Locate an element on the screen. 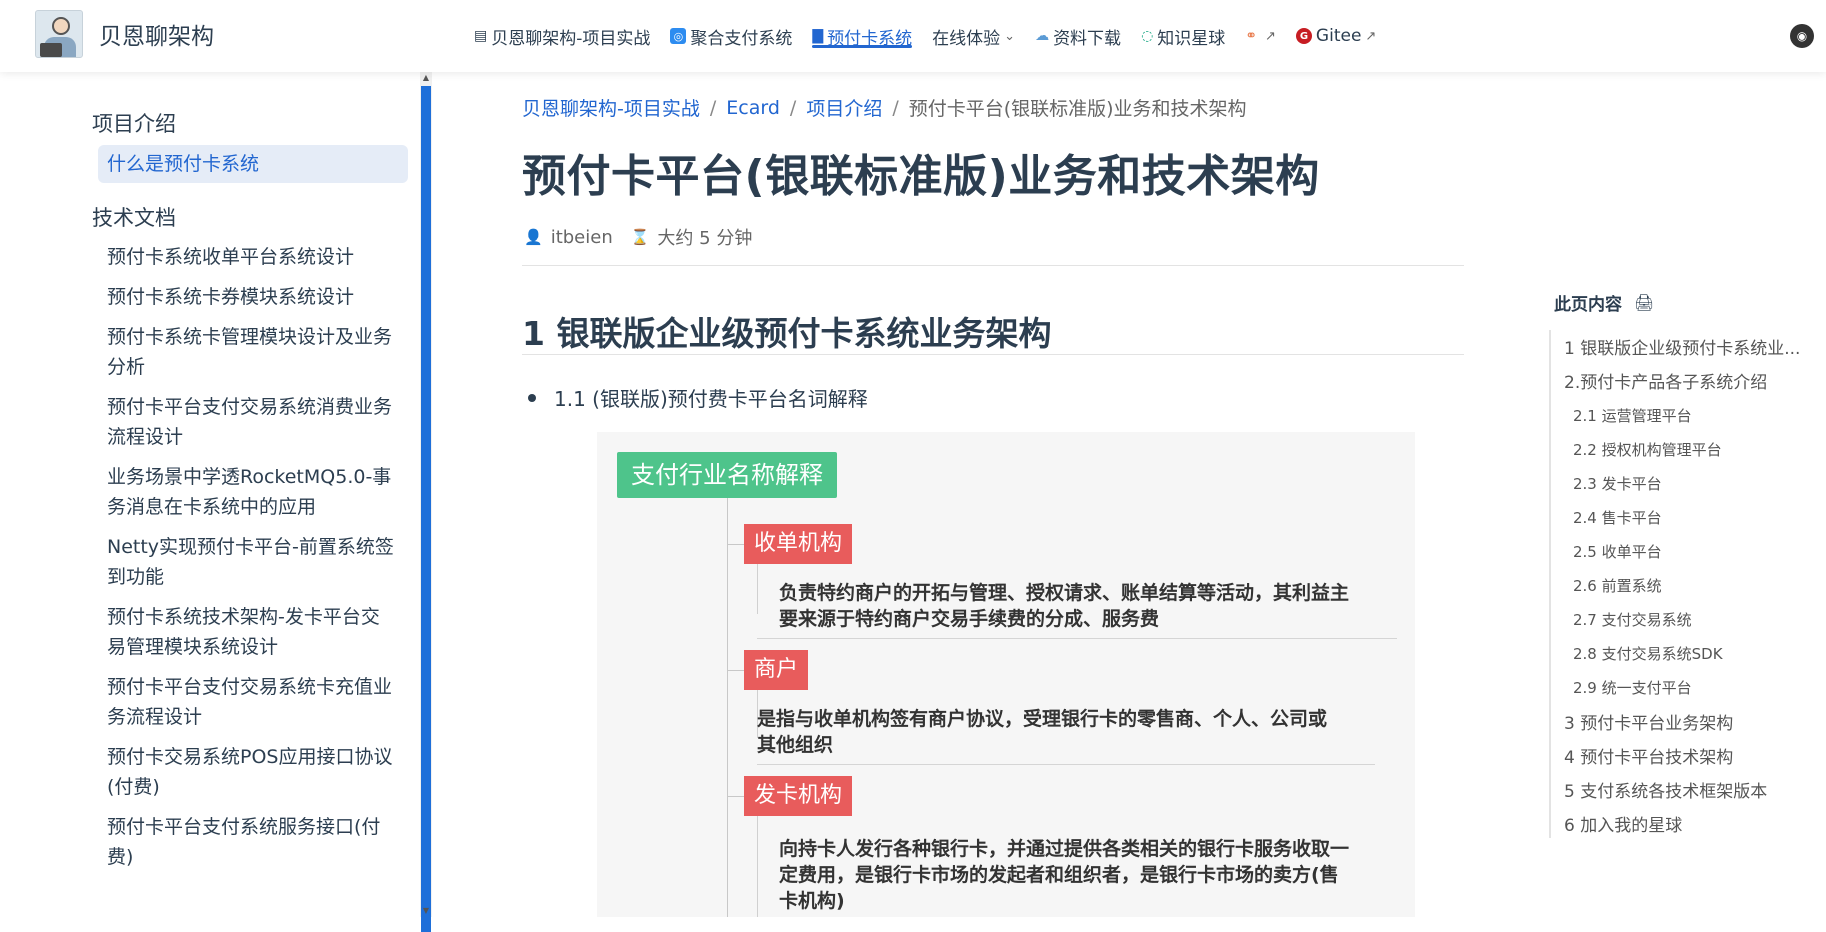 Image resolution: width=1826 pixels, height=932 pixels. document-icon: ▤ is located at coordinates (481, 36).